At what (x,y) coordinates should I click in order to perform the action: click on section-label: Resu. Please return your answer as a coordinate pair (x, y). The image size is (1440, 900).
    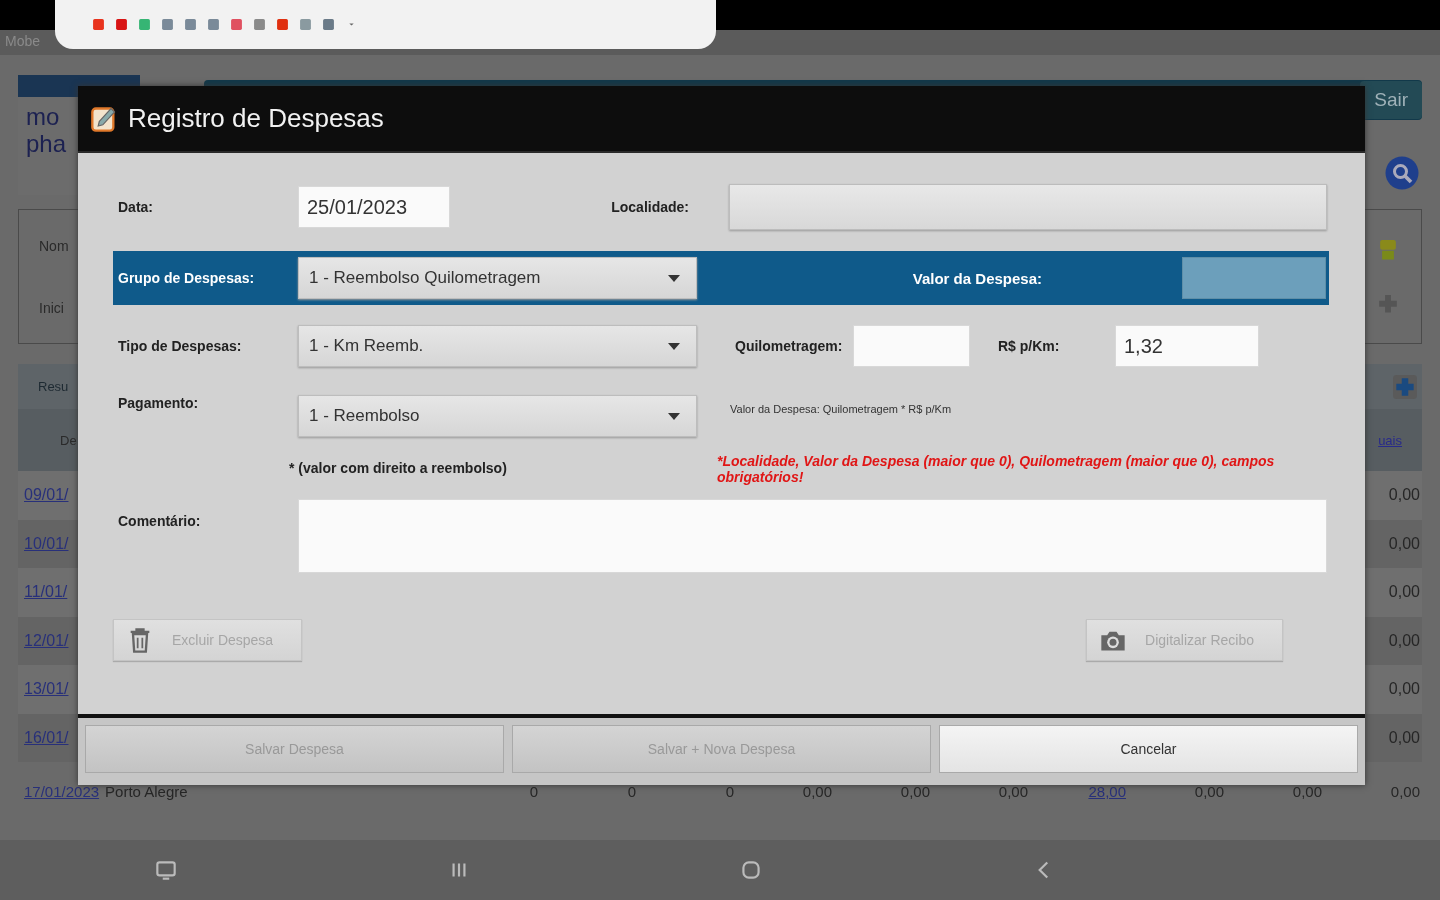
    Looking at the image, I should click on (53, 386).